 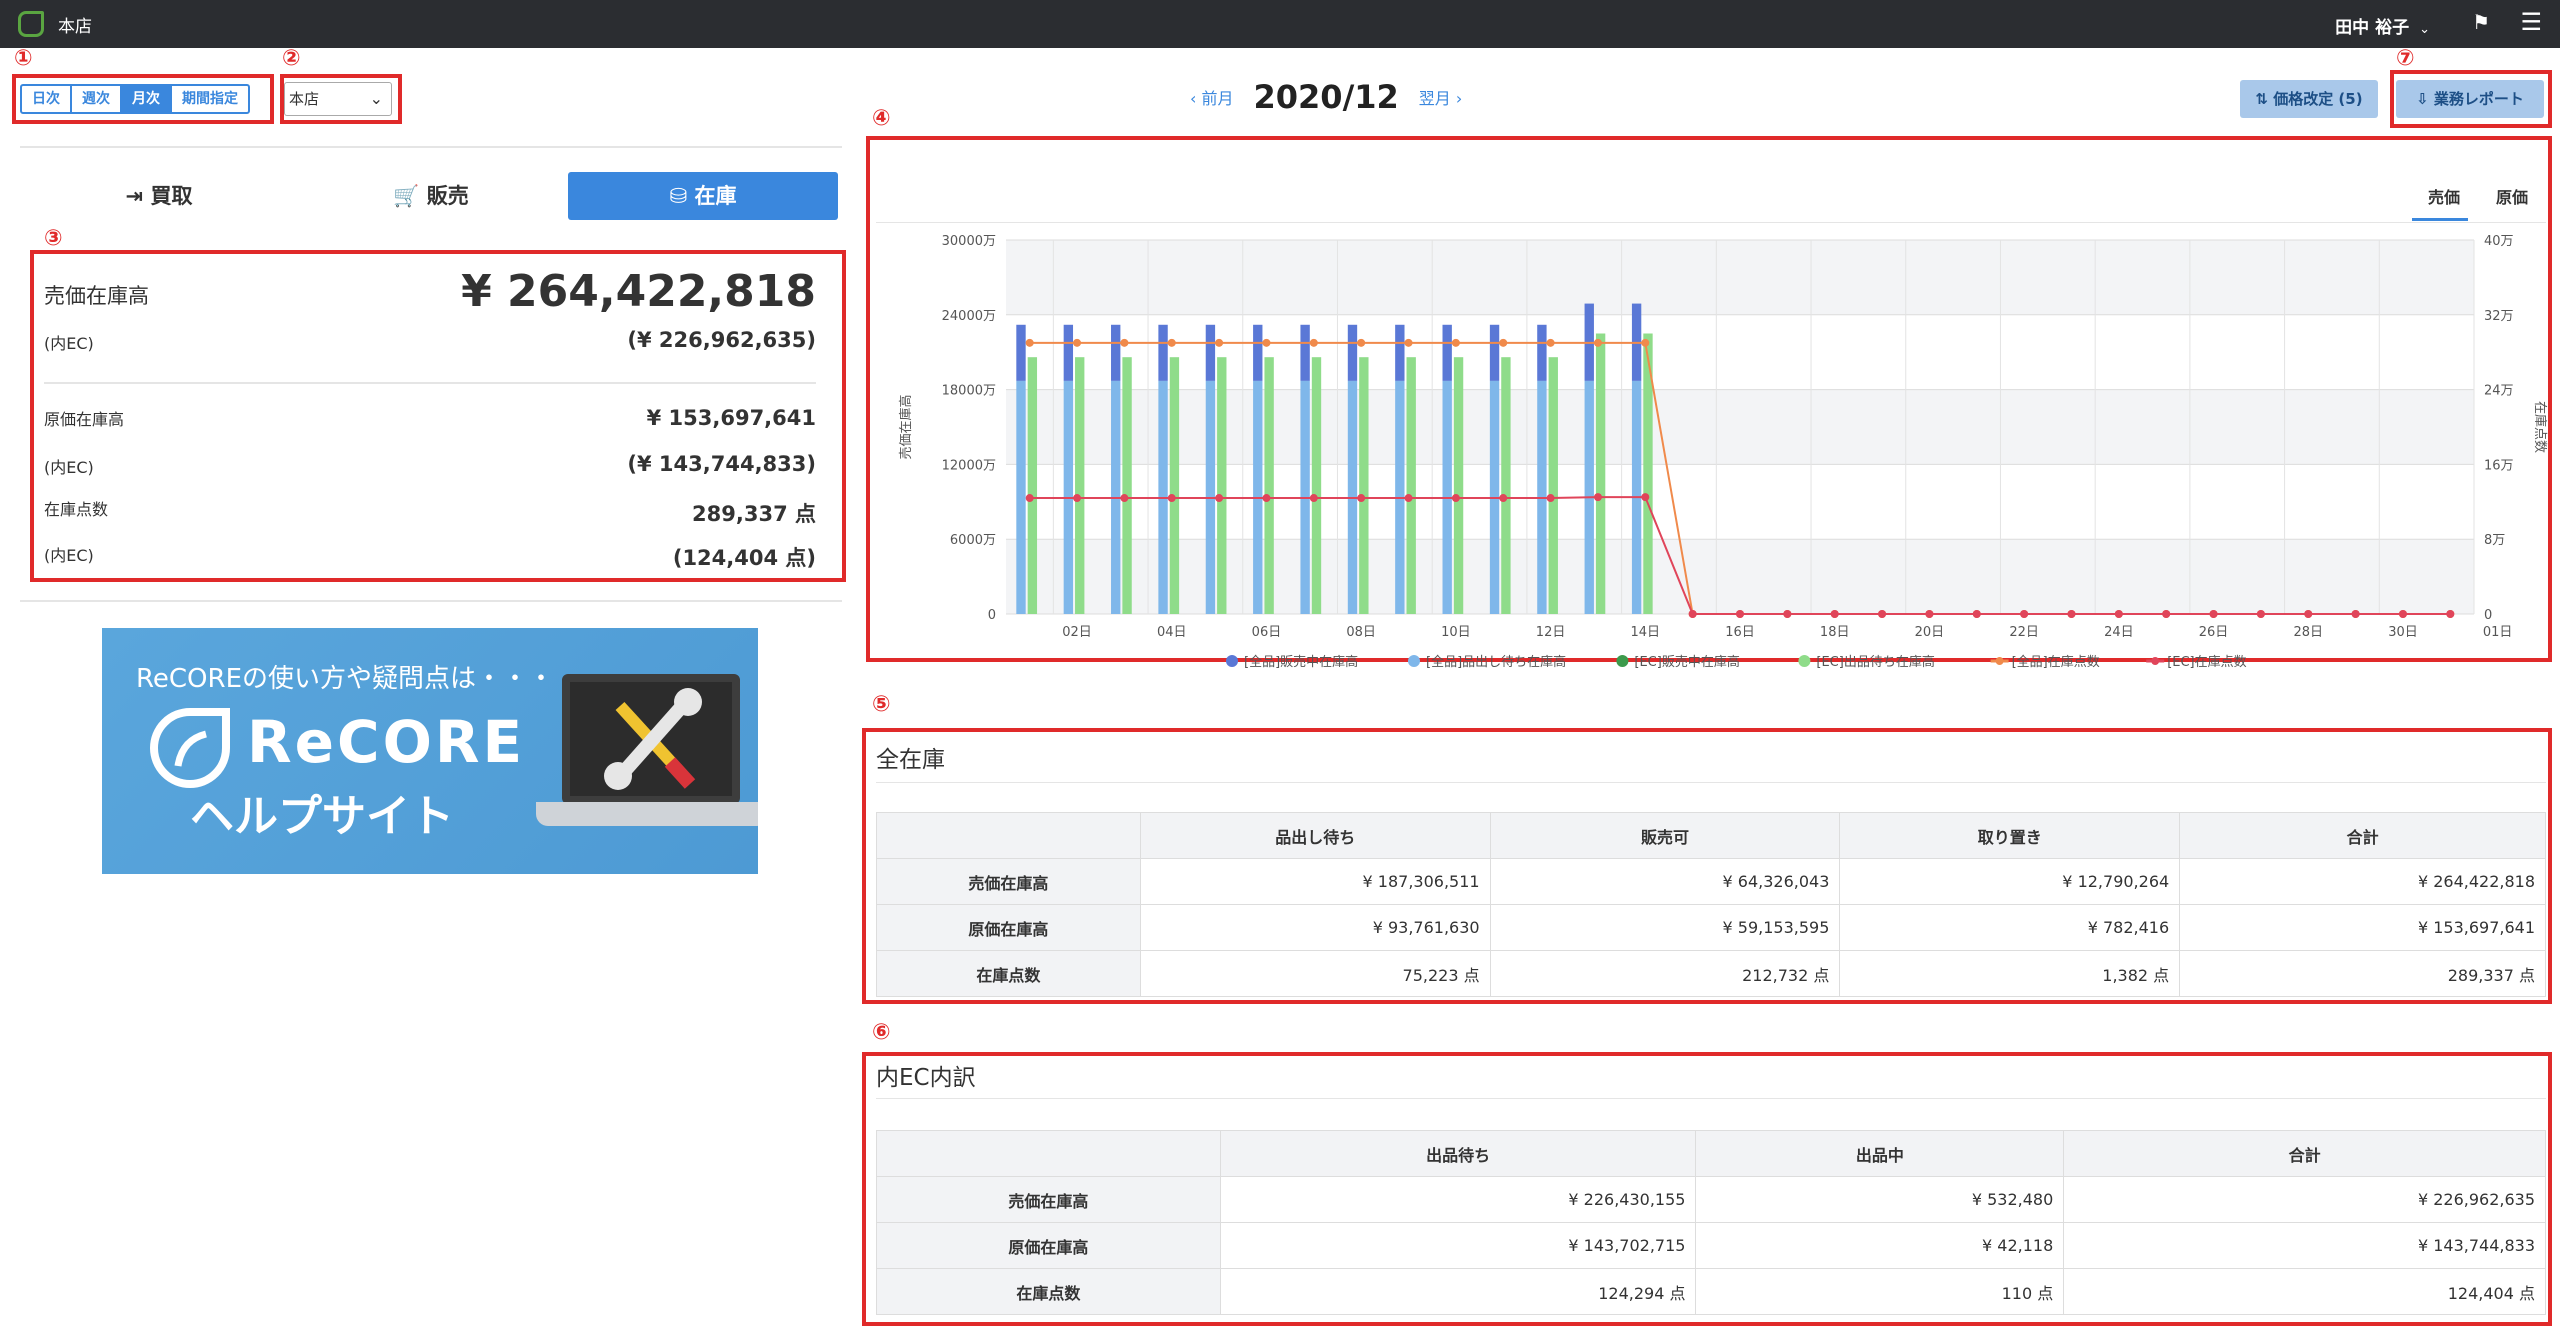 What do you see at coordinates (210, 99) in the screenshot?
I see `period-button-3: 期間指定` at bounding box center [210, 99].